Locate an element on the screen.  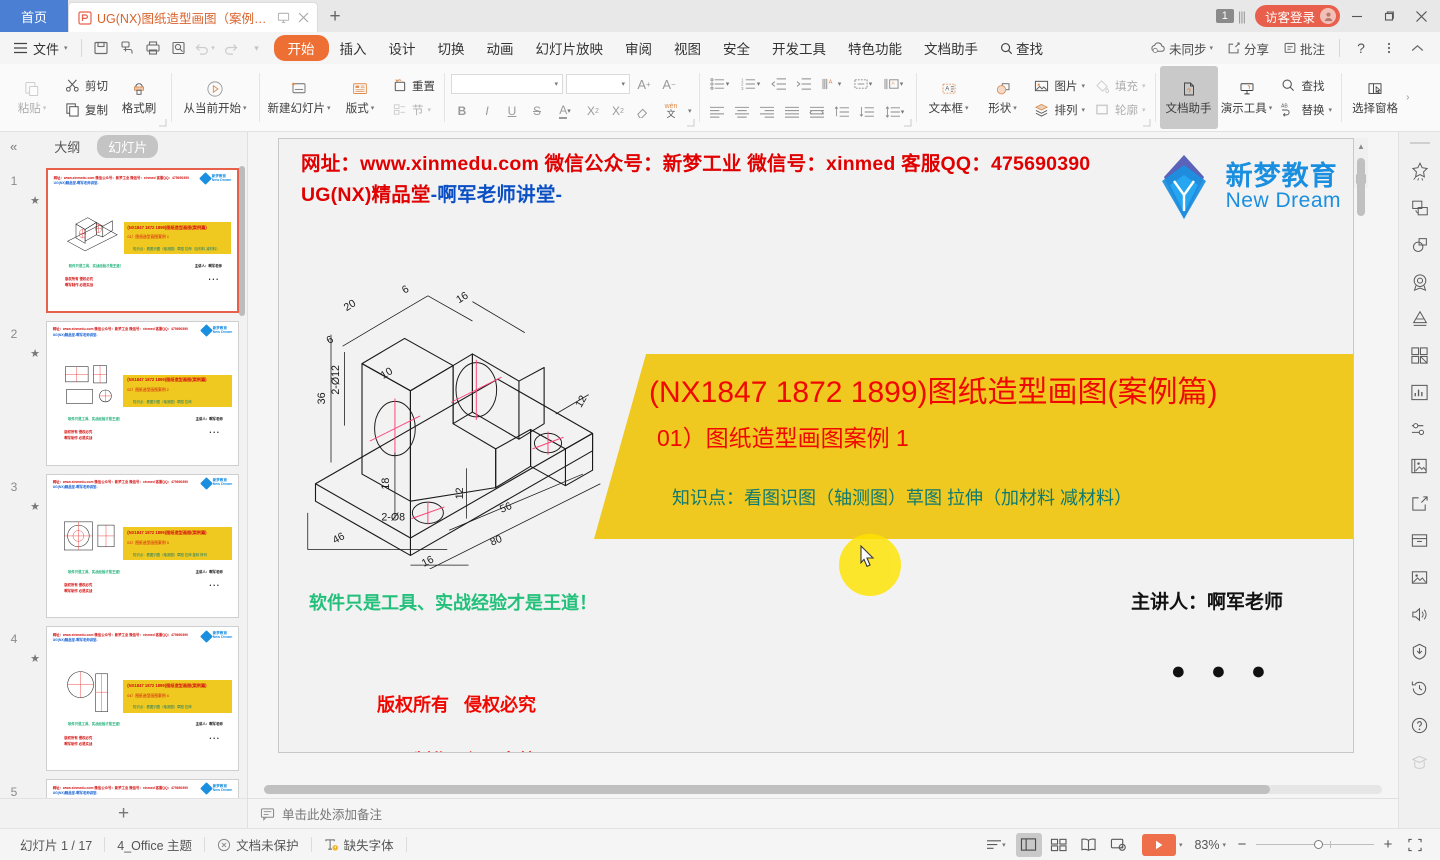
underline-button: U is located at coordinates (512, 111).